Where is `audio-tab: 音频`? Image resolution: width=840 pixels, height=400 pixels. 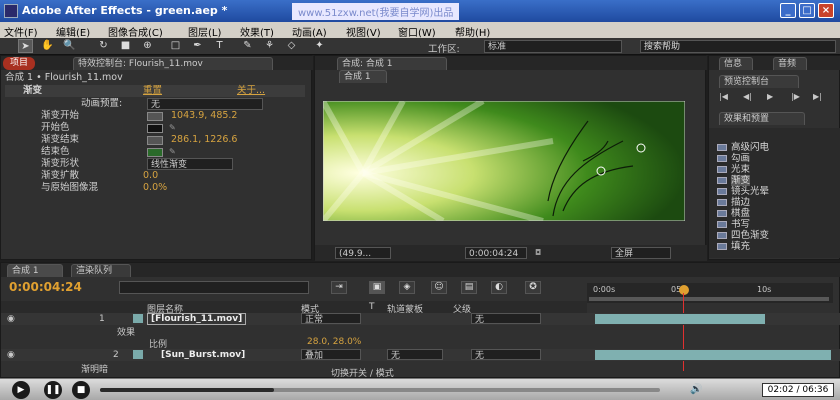 audio-tab: 音频 is located at coordinates (790, 63).